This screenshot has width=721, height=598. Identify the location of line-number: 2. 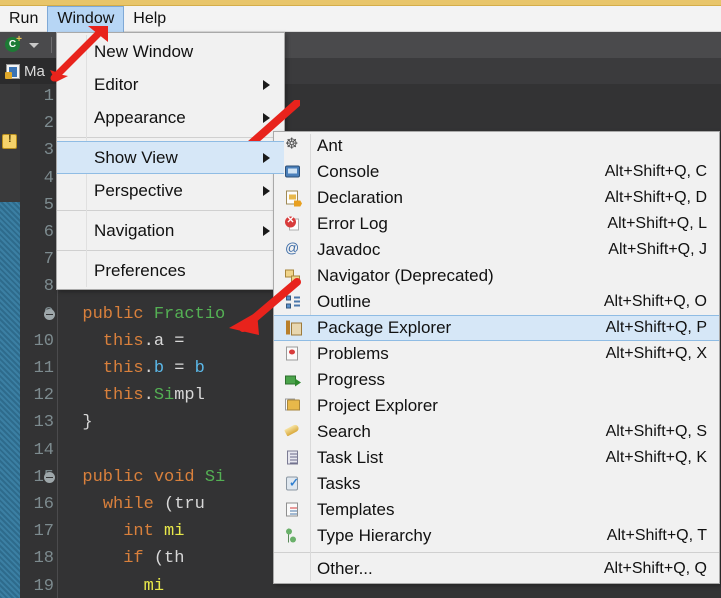
(48, 124).